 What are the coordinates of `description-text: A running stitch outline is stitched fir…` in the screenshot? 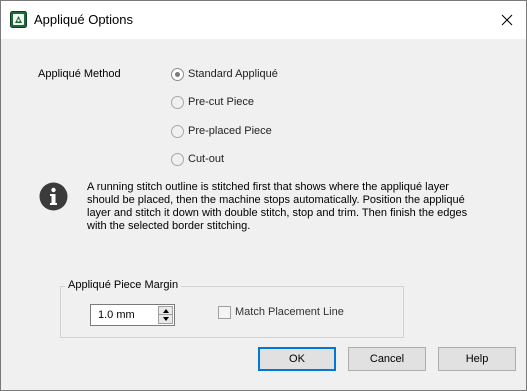 It's located at (302, 207).